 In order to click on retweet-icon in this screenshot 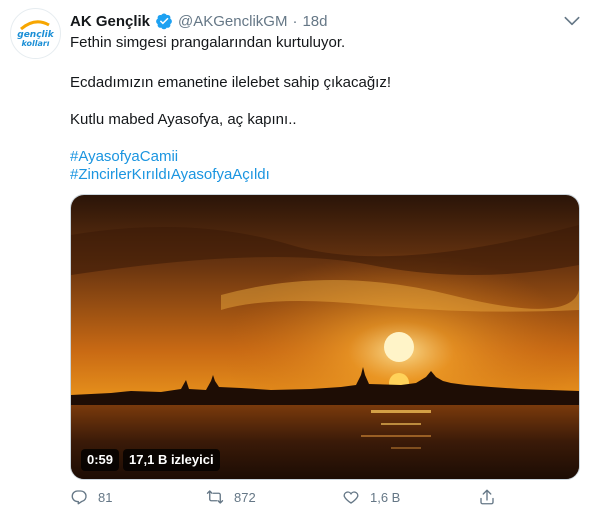, I will do `click(215, 497)`.